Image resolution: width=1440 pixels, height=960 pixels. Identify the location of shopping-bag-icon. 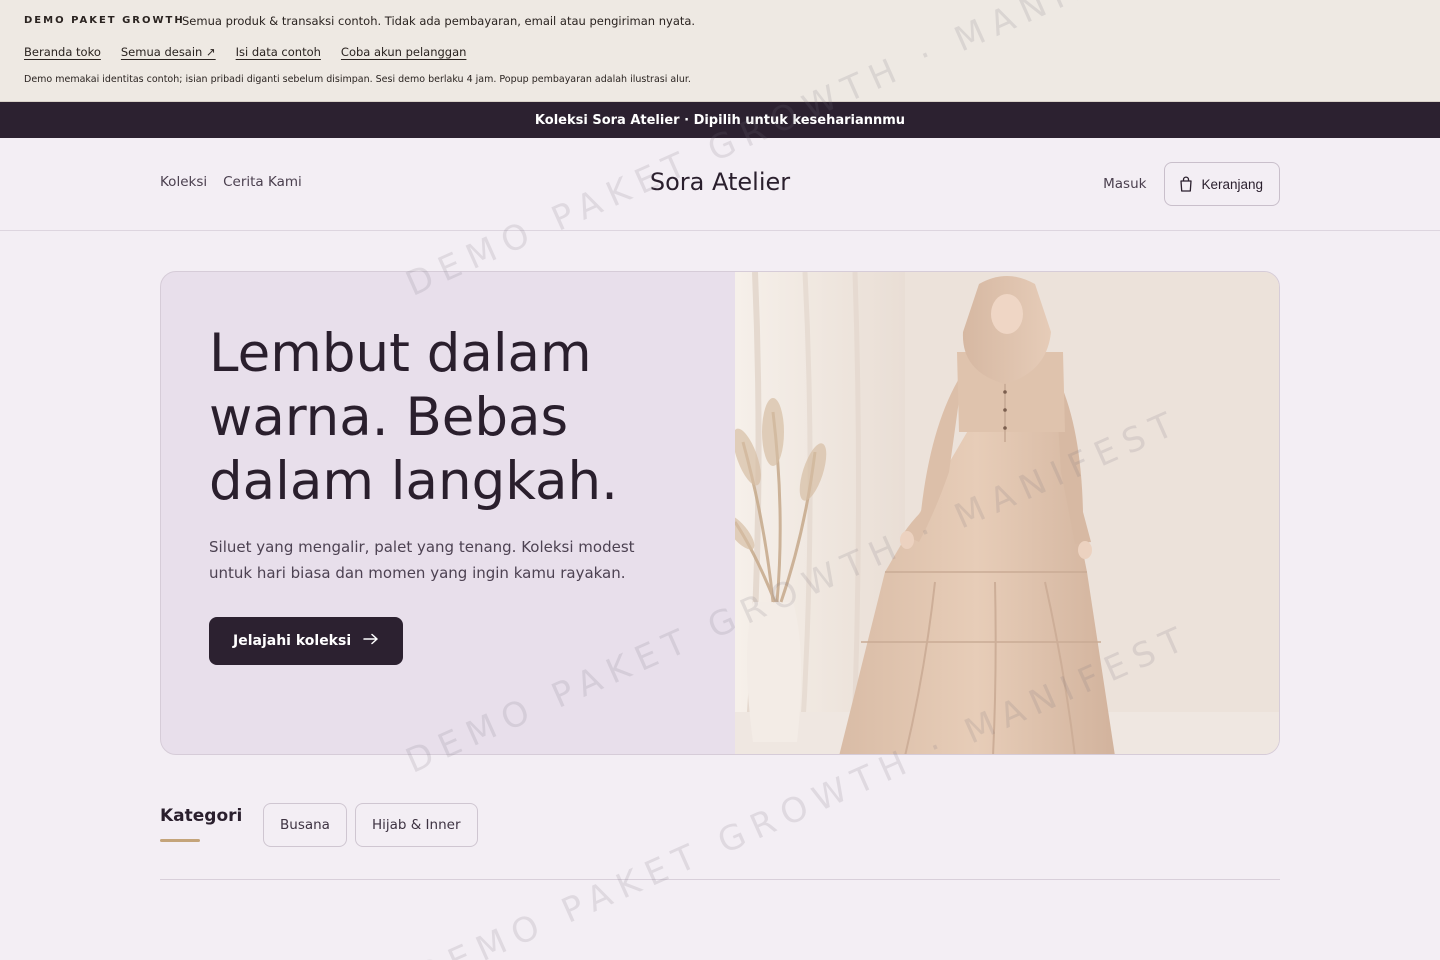
(1186, 184).